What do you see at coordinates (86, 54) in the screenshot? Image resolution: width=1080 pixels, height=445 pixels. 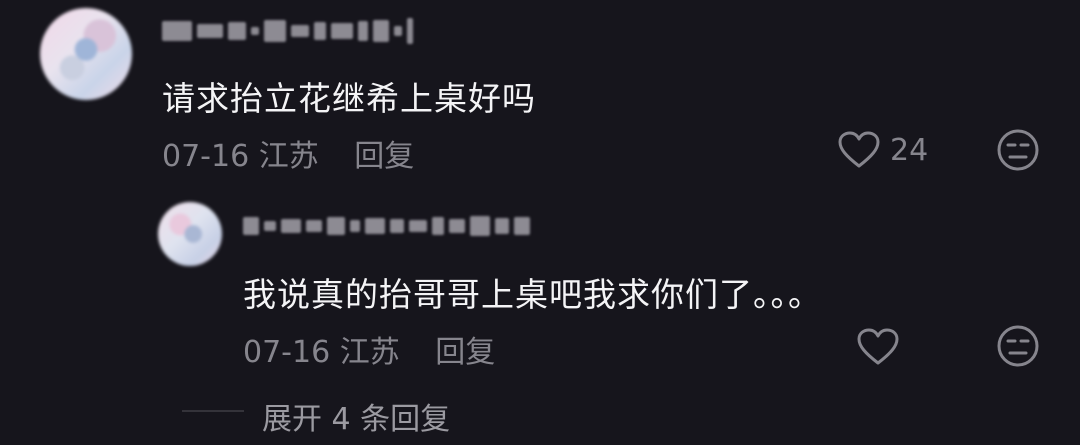 I see `commenter-avatar` at bounding box center [86, 54].